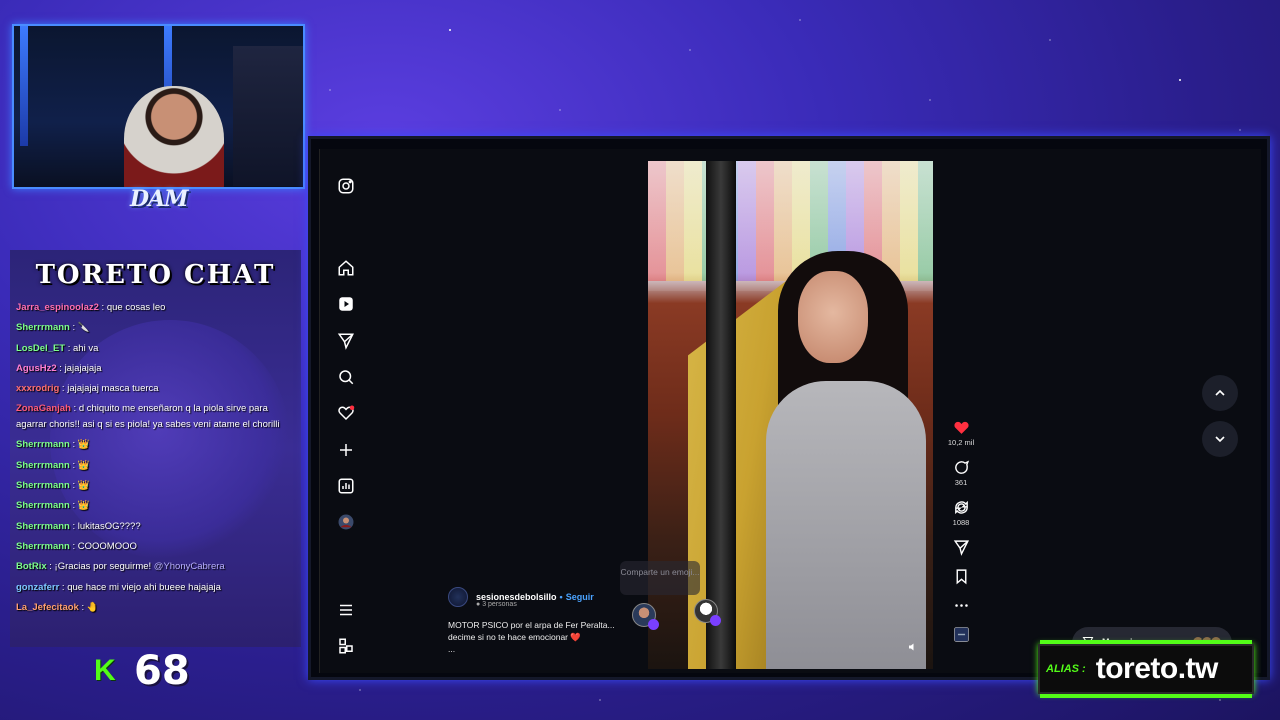  Describe the element at coordinates (43, 408) in the screenshot. I see `chat-username: ZonaGanjah` at that location.